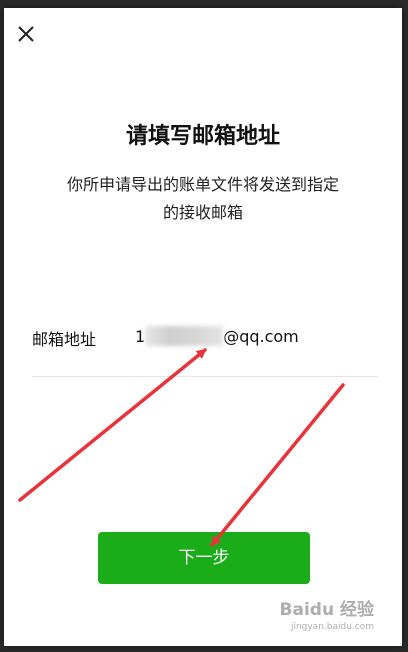 This screenshot has width=408, height=652. I want to click on description-line-2: 的接收邮箱, so click(202, 212).